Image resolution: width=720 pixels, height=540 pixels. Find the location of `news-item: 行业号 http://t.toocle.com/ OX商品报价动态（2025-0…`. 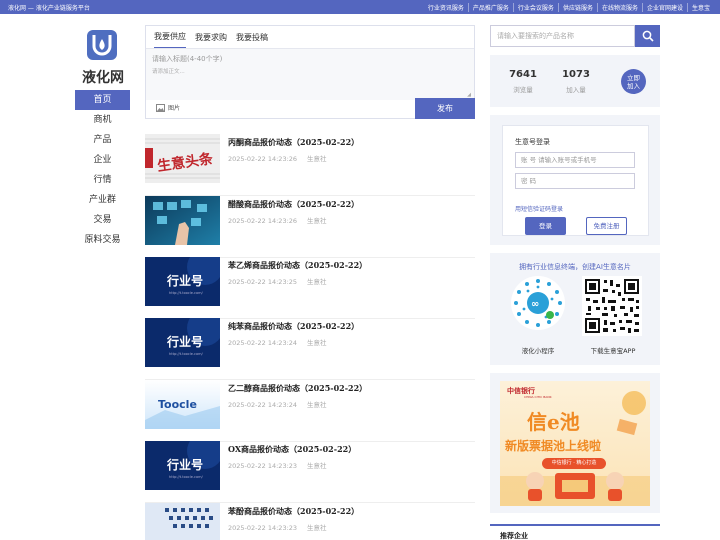

news-item: 行业号 http://t.toocle.com/ OX商品报价动态（2025-0… is located at coordinates (310, 472).